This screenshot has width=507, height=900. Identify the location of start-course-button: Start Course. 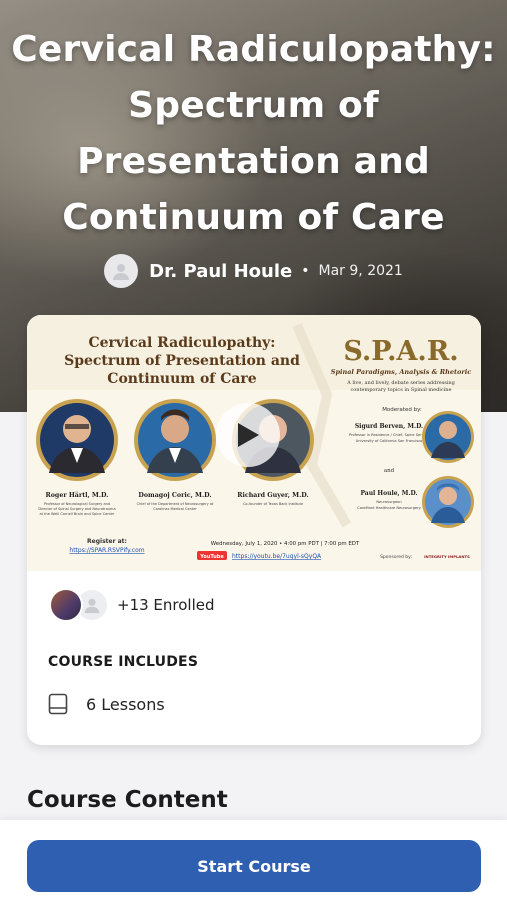
(254, 866).